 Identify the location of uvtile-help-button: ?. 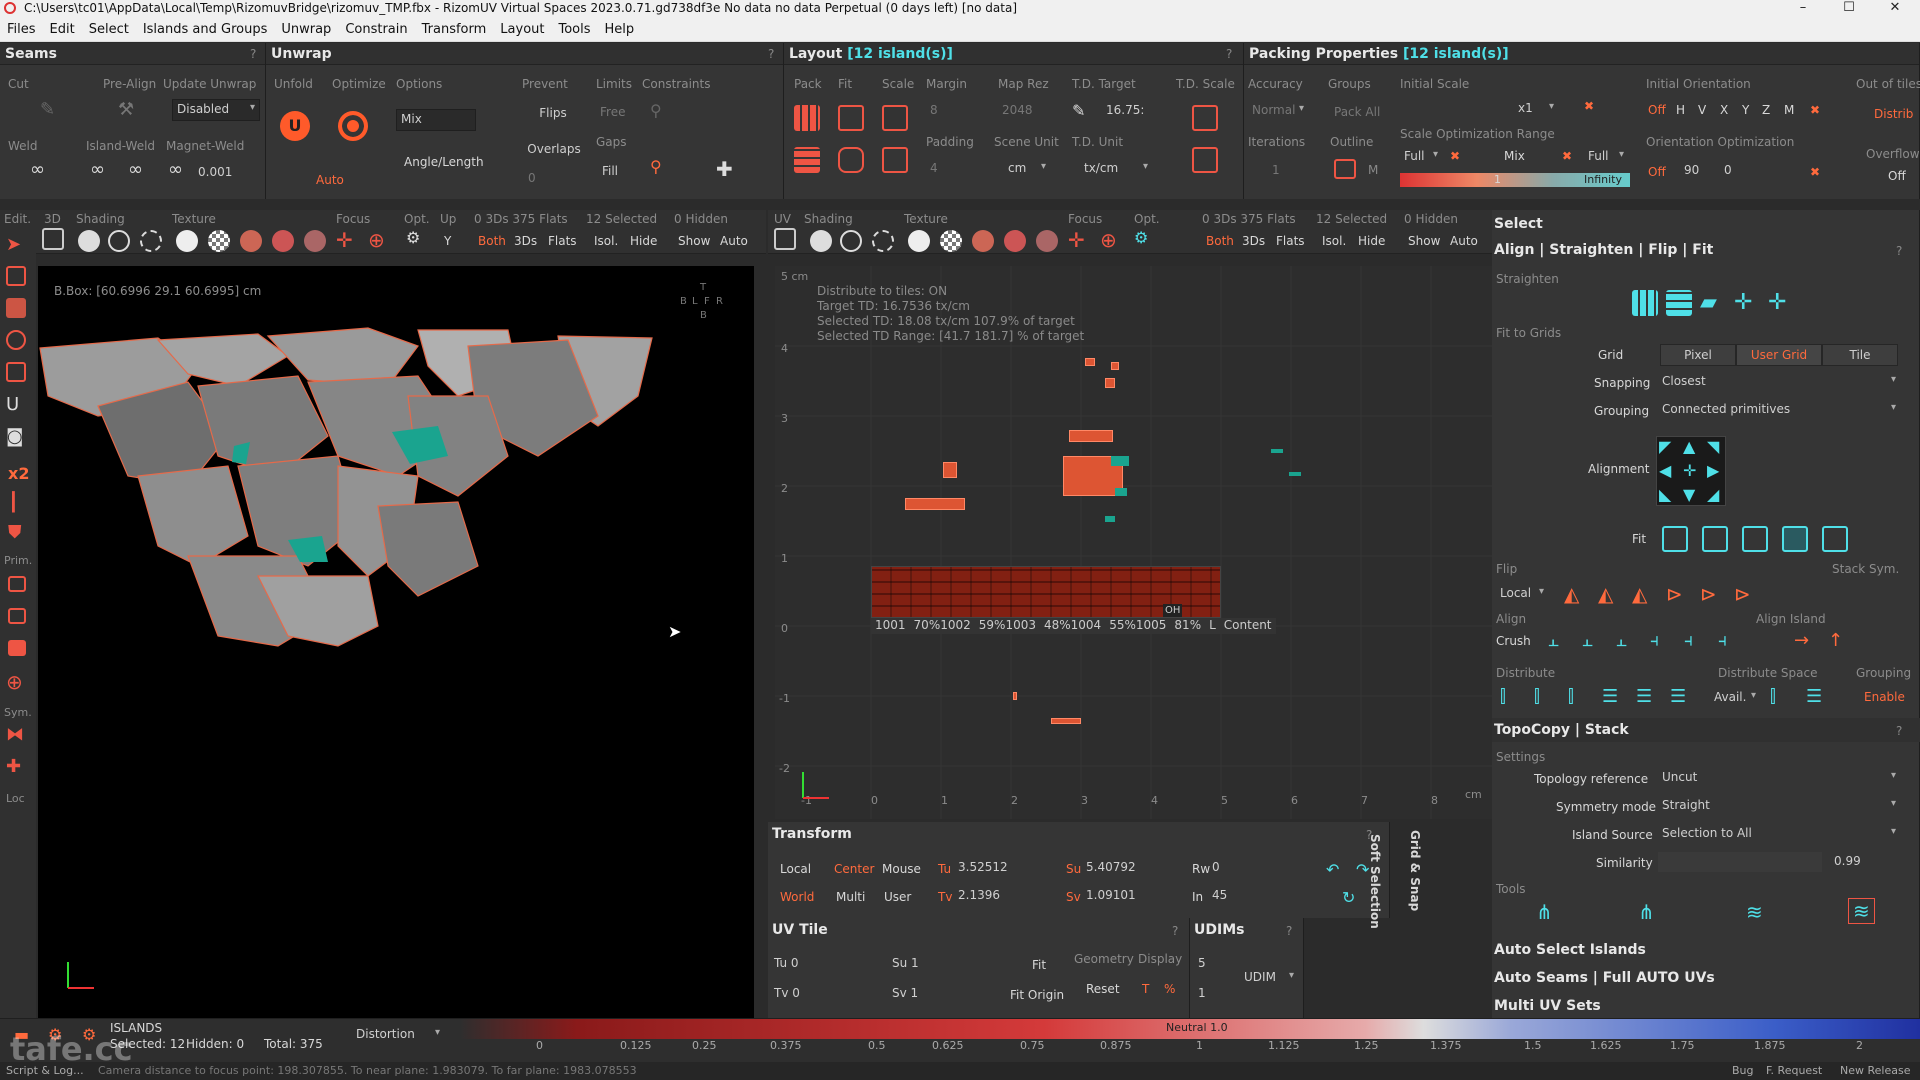
(1175, 931).